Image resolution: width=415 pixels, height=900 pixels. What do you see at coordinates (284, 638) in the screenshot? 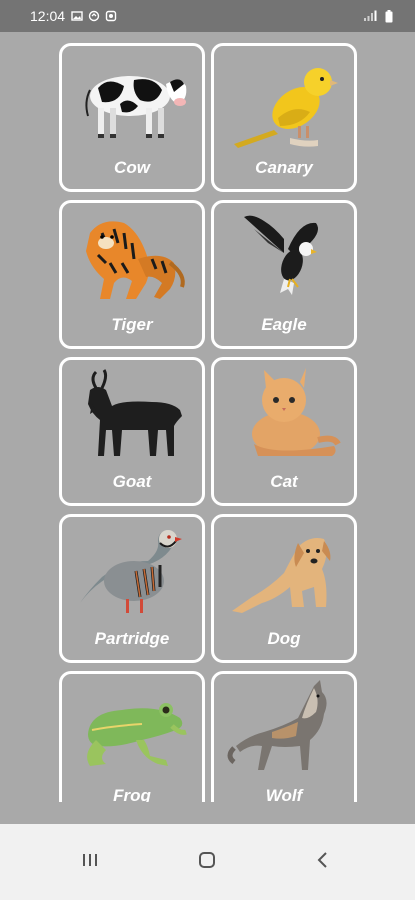
I see `animal-label: Dog` at bounding box center [284, 638].